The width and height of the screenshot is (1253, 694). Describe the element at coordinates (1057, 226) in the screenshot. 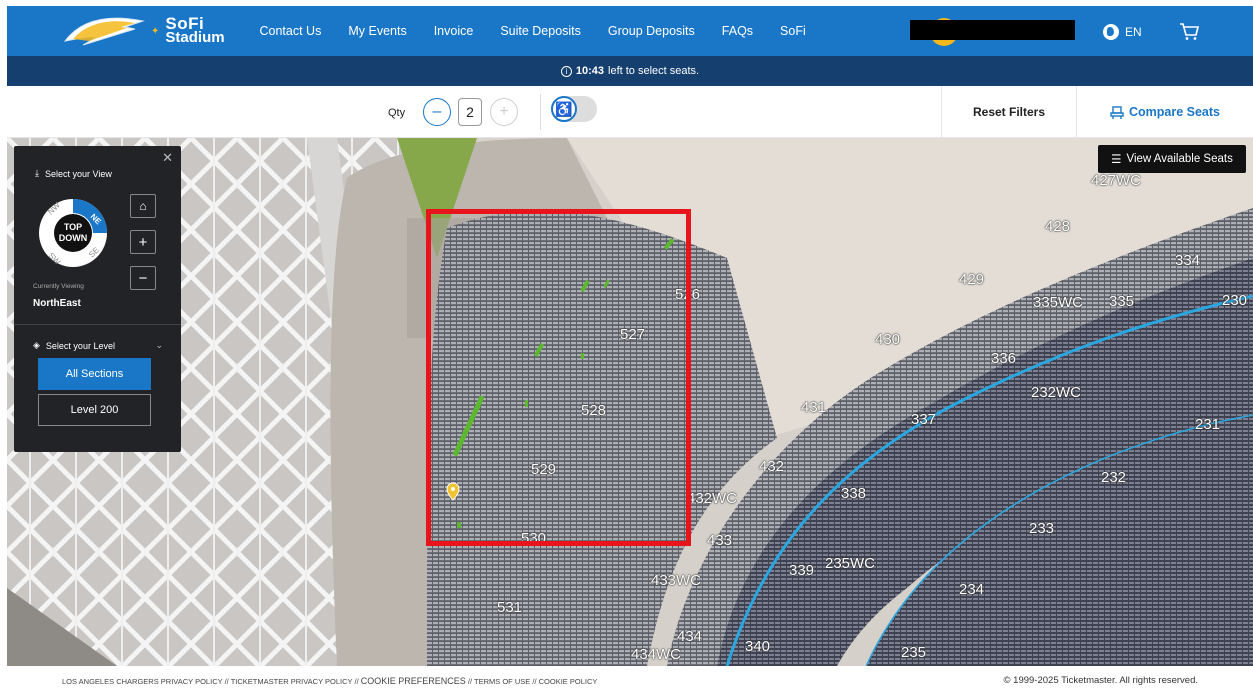

I see `section-label: 428` at that location.